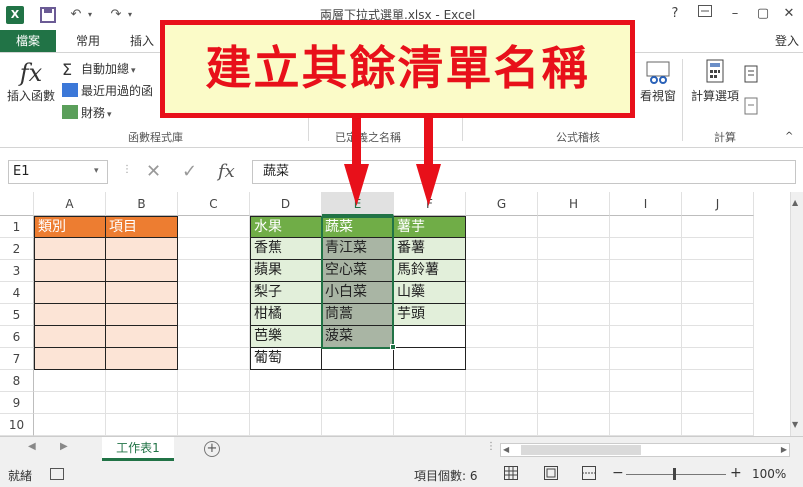  What do you see at coordinates (718, 315) in the screenshot?
I see `cell-j5` at bounding box center [718, 315].